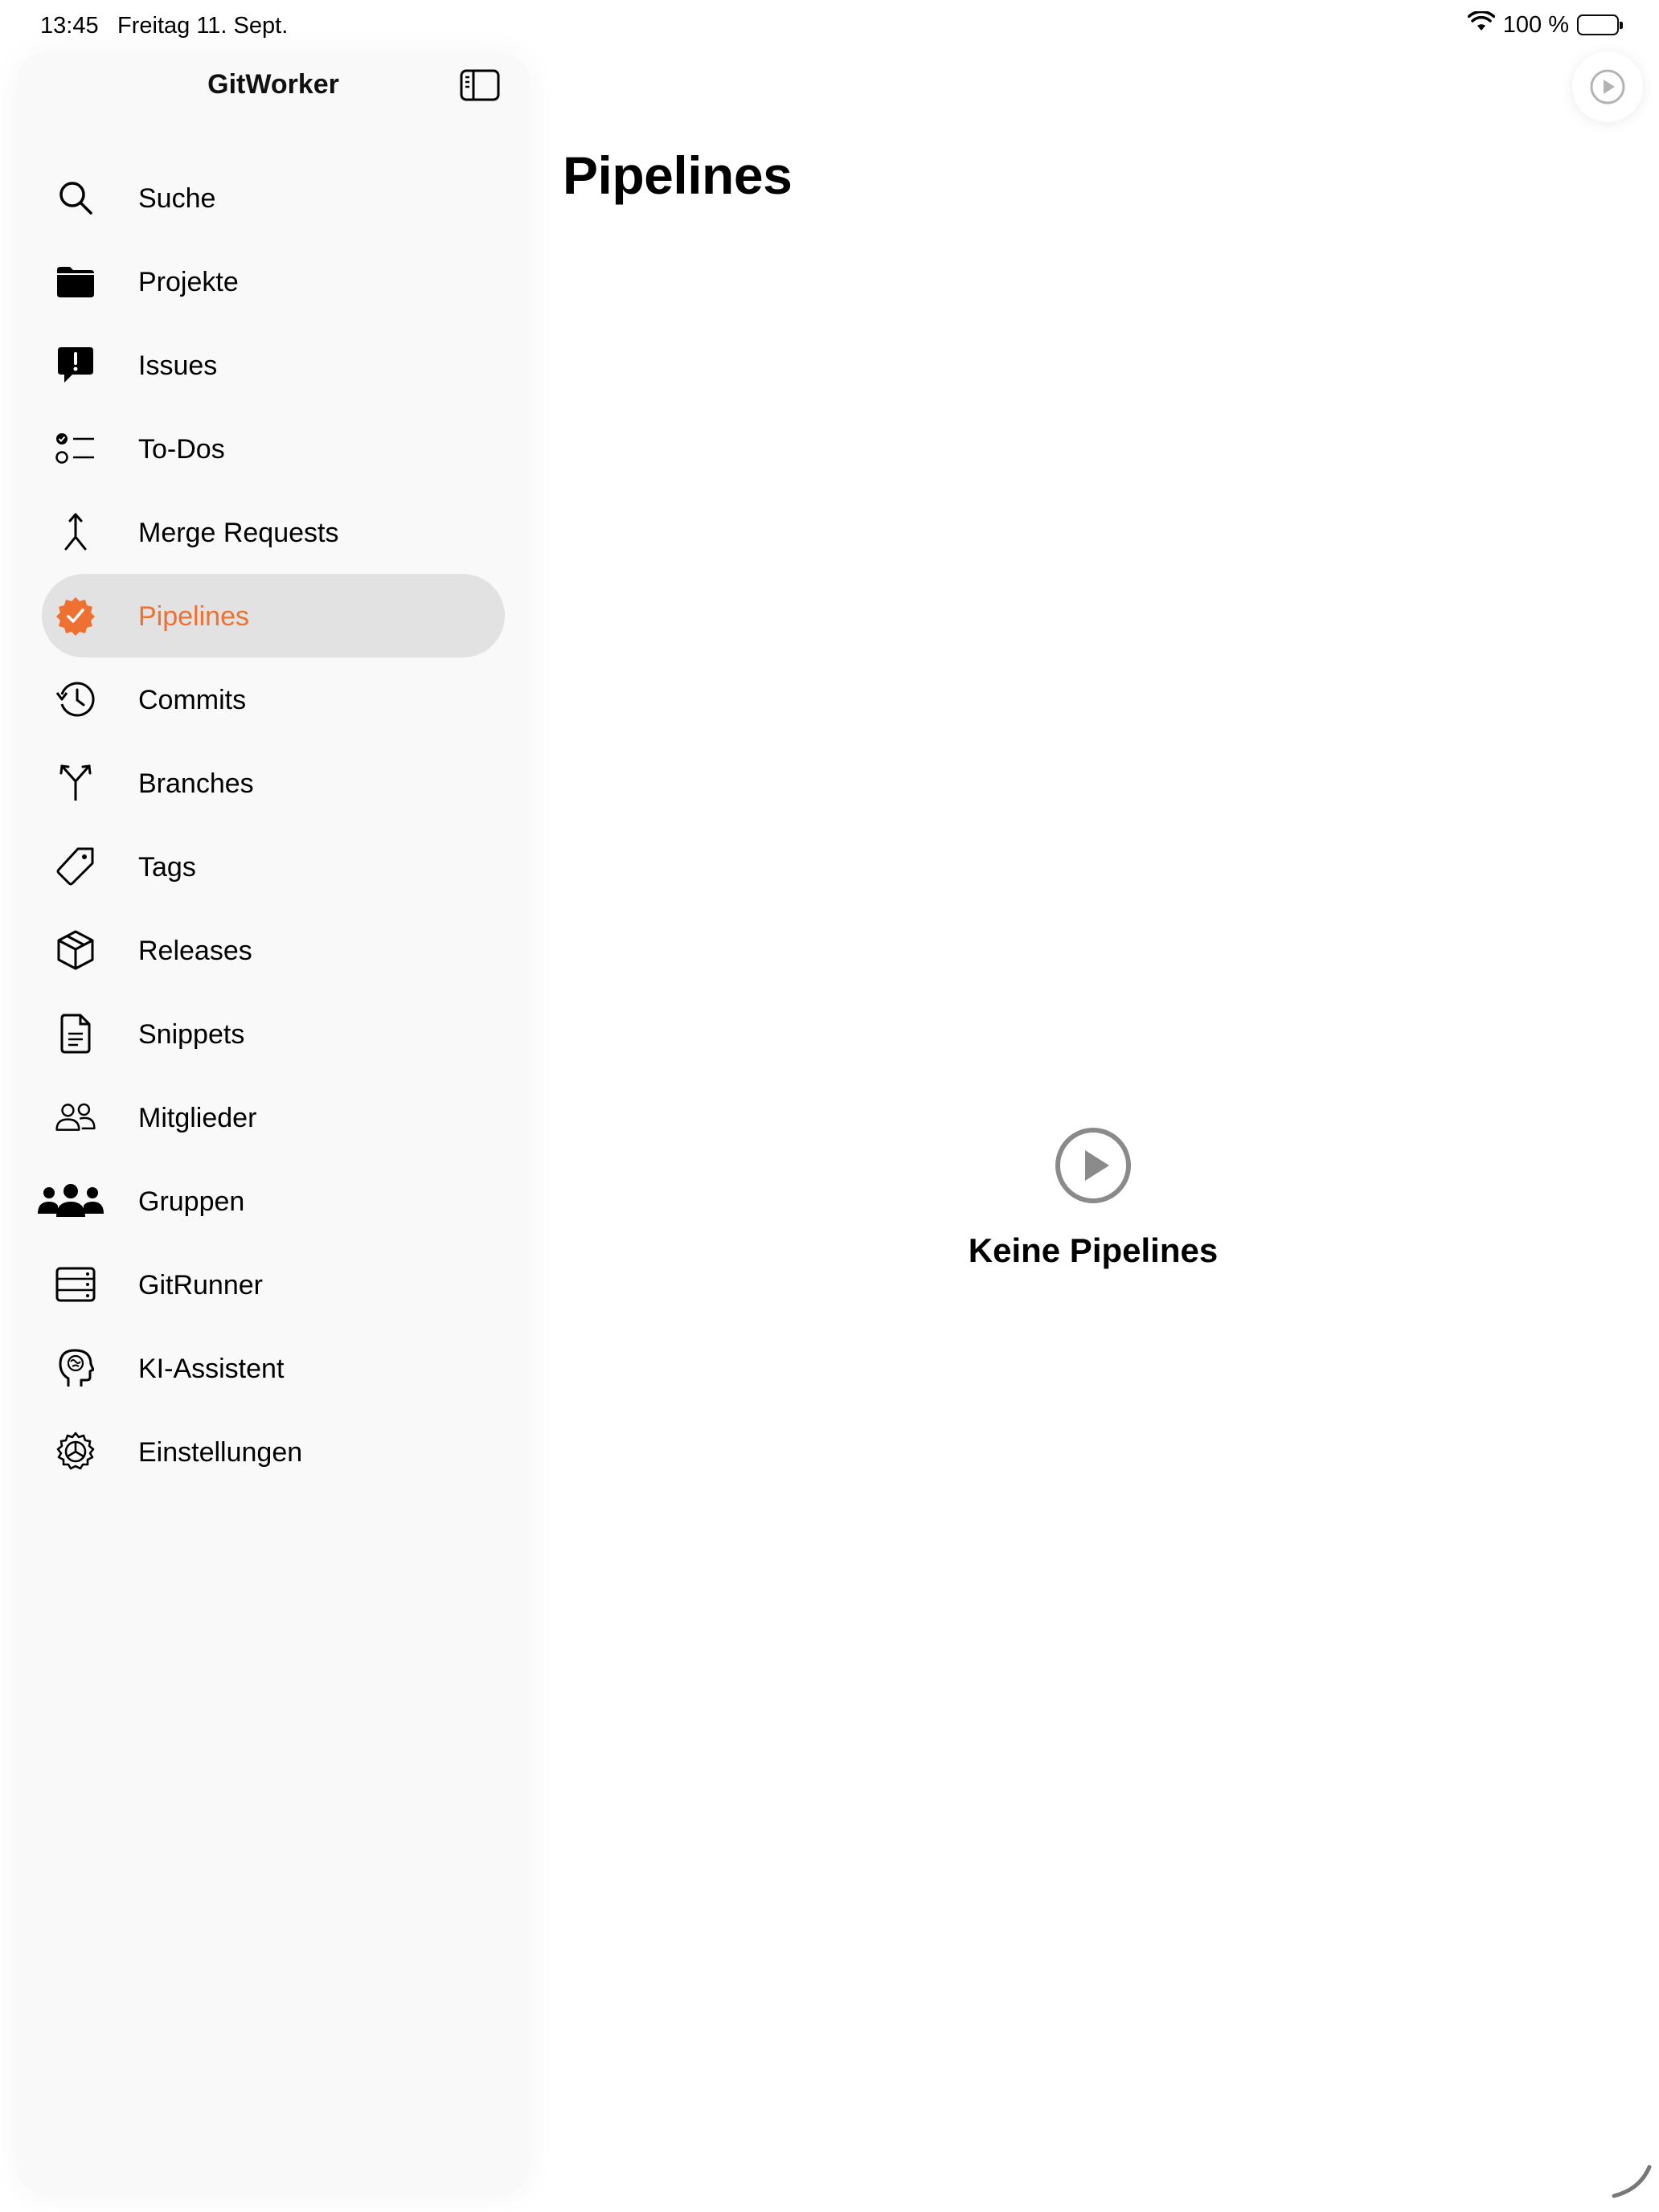 Image resolution: width=1659 pixels, height=2212 pixels. I want to click on people-icon, so click(75, 1117).